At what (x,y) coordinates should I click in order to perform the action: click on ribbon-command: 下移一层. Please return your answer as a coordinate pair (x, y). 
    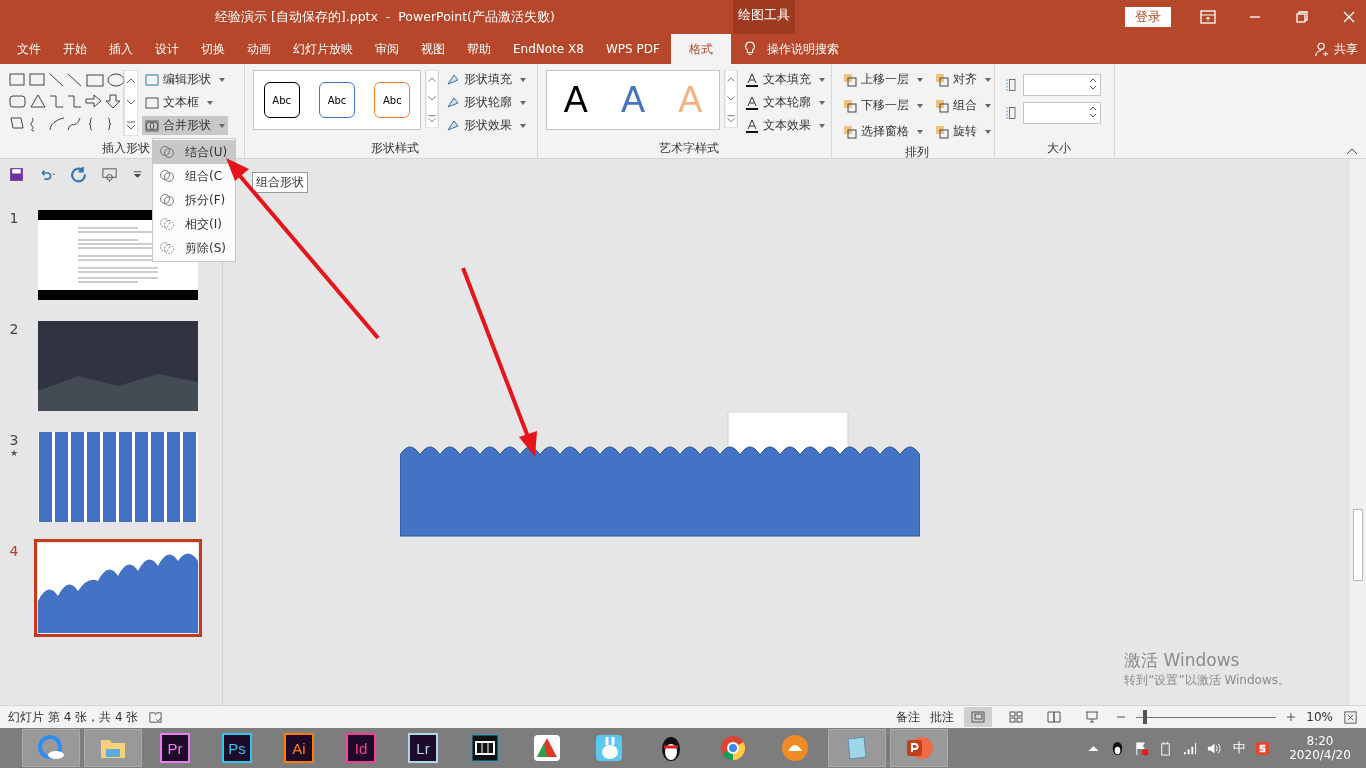
    Looking at the image, I should click on (883, 105).